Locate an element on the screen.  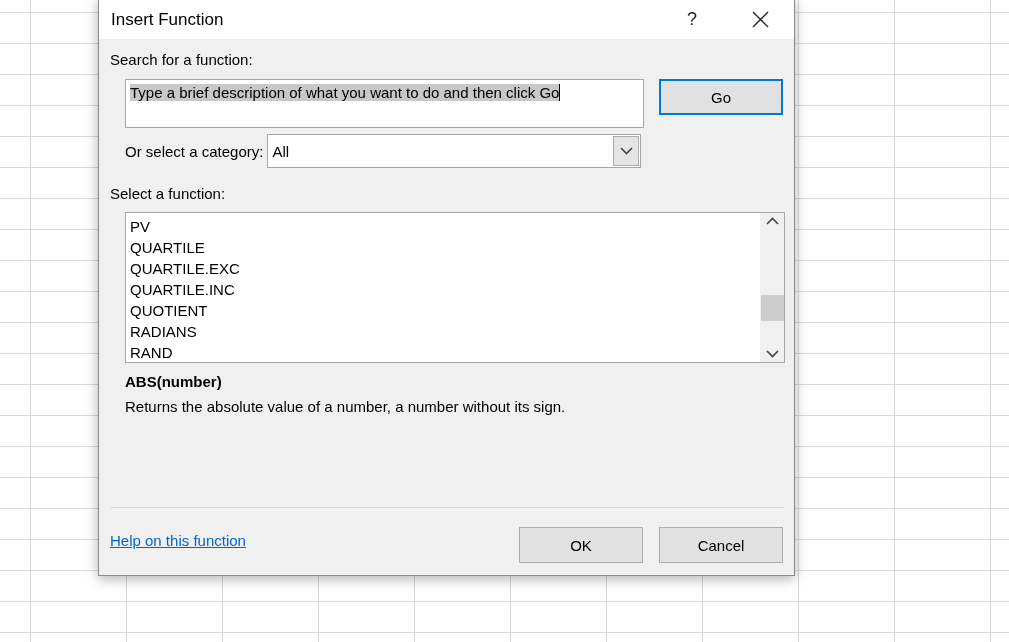
chevron-up-icon is located at coordinates (772, 221).